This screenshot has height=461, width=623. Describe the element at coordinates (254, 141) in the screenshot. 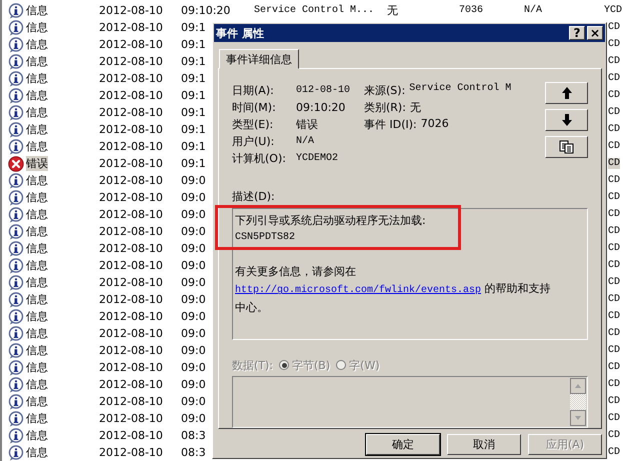

I see `field-label: 用户(U):` at that location.